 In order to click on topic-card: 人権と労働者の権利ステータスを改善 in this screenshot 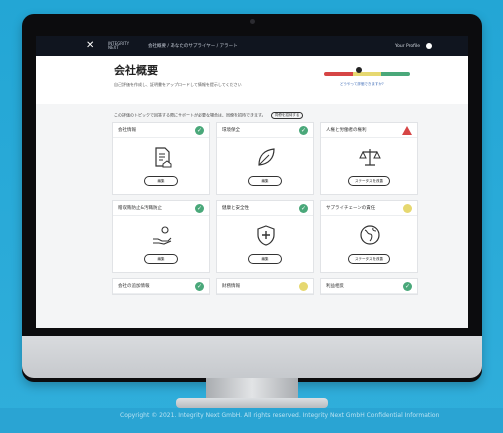, I will do `click(369, 158)`.